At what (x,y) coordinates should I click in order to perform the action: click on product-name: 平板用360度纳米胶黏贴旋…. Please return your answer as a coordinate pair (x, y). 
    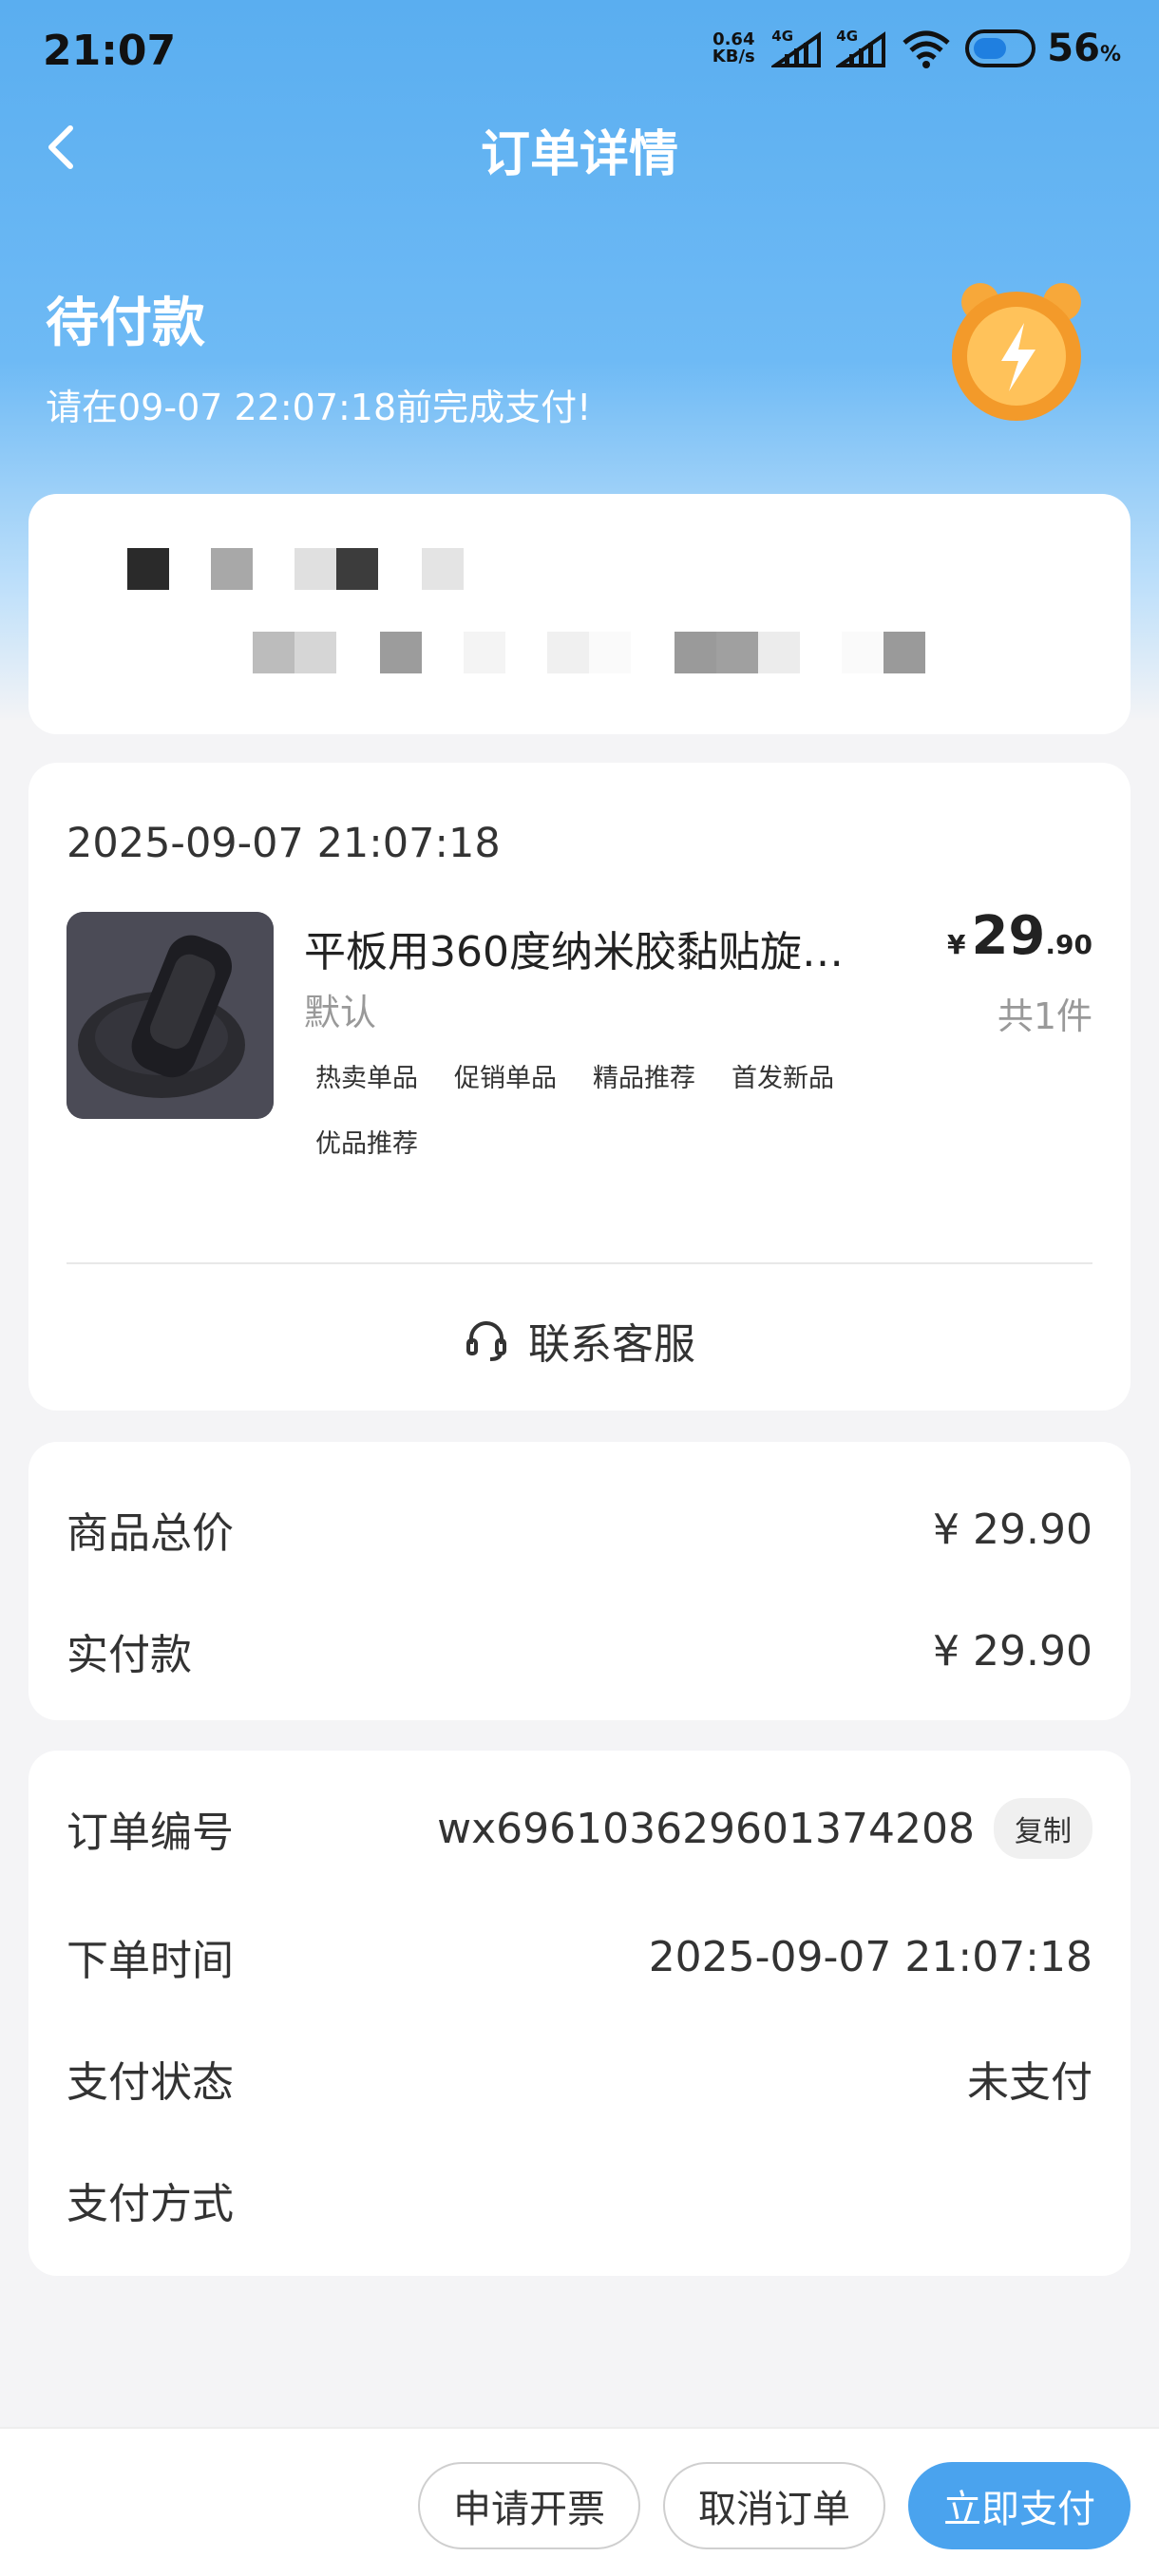
    Looking at the image, I should click on (589, 948).